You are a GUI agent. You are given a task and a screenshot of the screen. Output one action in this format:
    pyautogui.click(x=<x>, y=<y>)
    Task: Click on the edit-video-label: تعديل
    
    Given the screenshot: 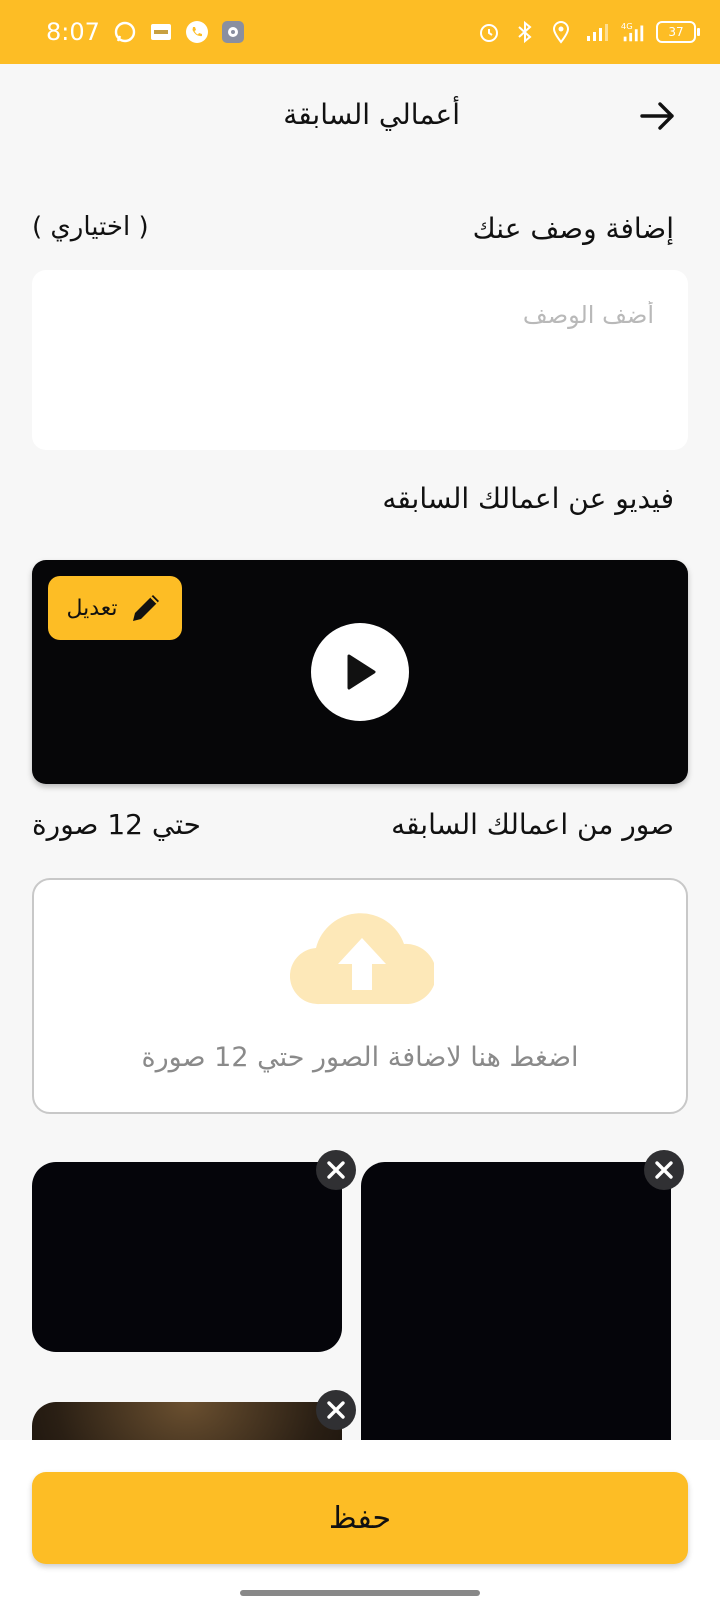 What is the action you would take?
    pyautogui.click(x=92, y=608)
    